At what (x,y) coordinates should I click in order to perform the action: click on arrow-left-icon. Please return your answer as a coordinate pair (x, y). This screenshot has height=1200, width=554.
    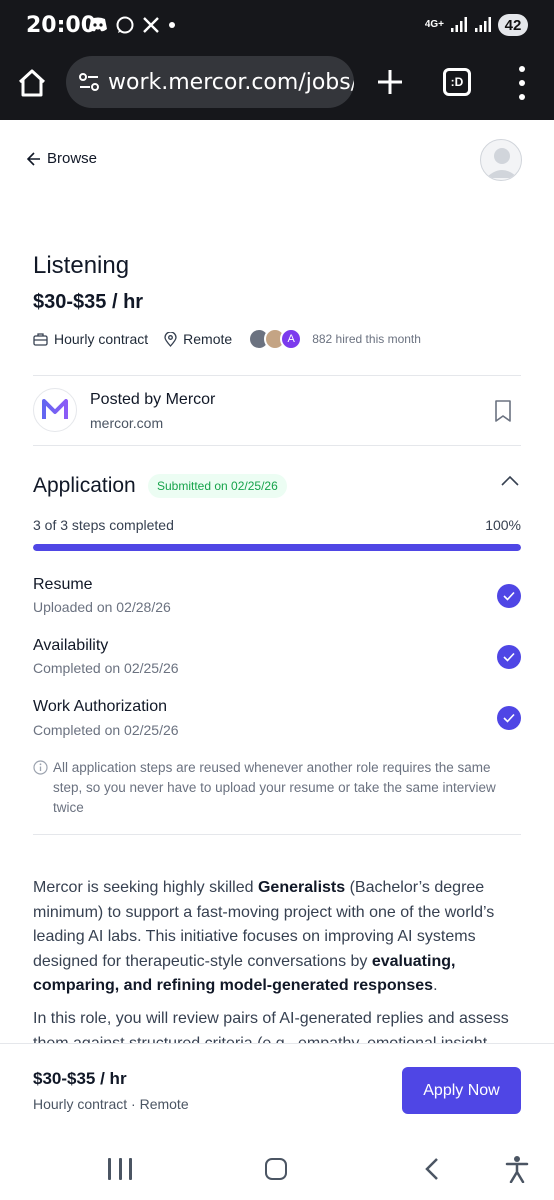
    Looking at the image, I should click on (33, 158).